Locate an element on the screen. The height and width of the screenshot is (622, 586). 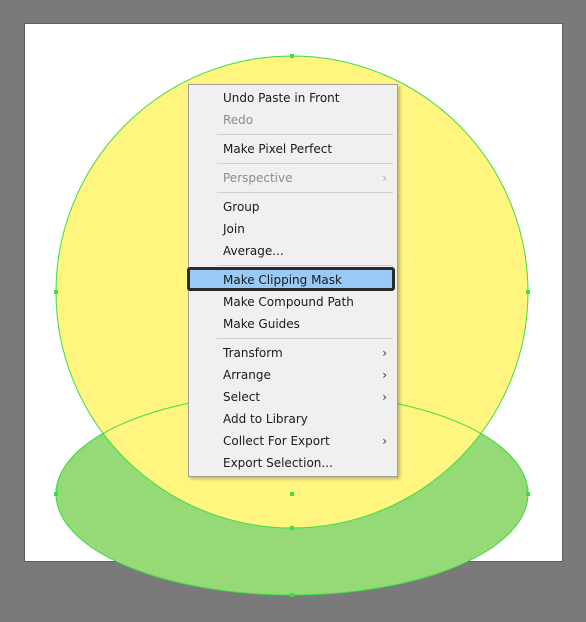
menu-item-make-clipping-mask: Make Clipping Mask is located at coordinates (292, 279).